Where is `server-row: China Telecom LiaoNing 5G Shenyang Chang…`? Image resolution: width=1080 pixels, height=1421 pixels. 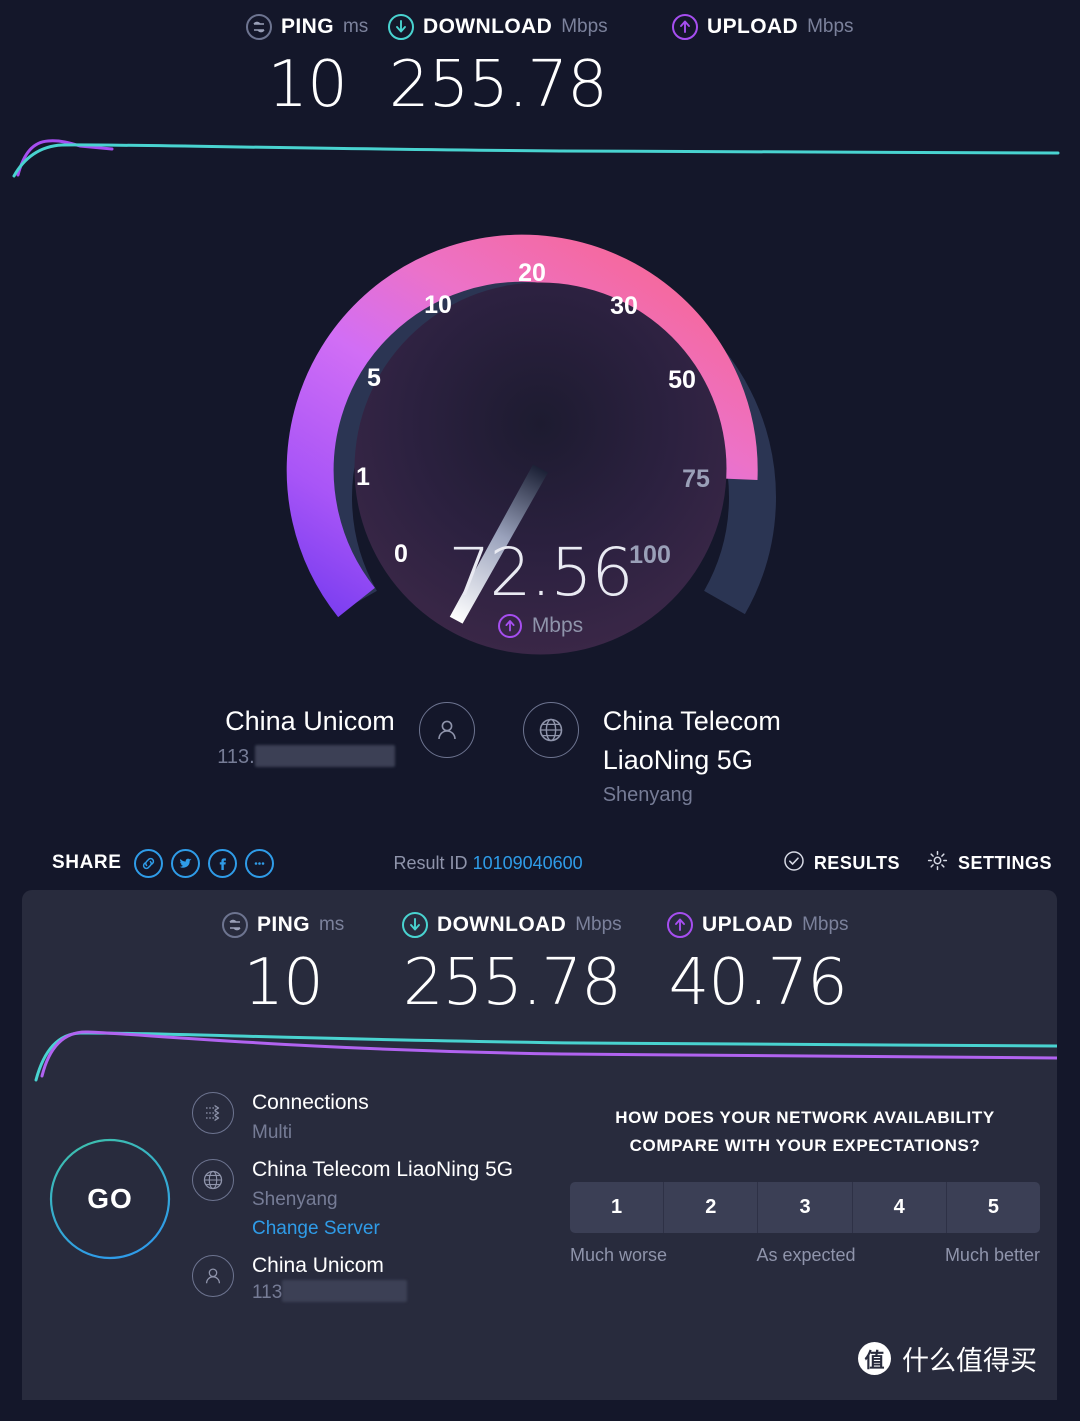 server-row: China Telecom LiaoNing 5G Shenyang Chang… is located at coordinates (377, 1198).